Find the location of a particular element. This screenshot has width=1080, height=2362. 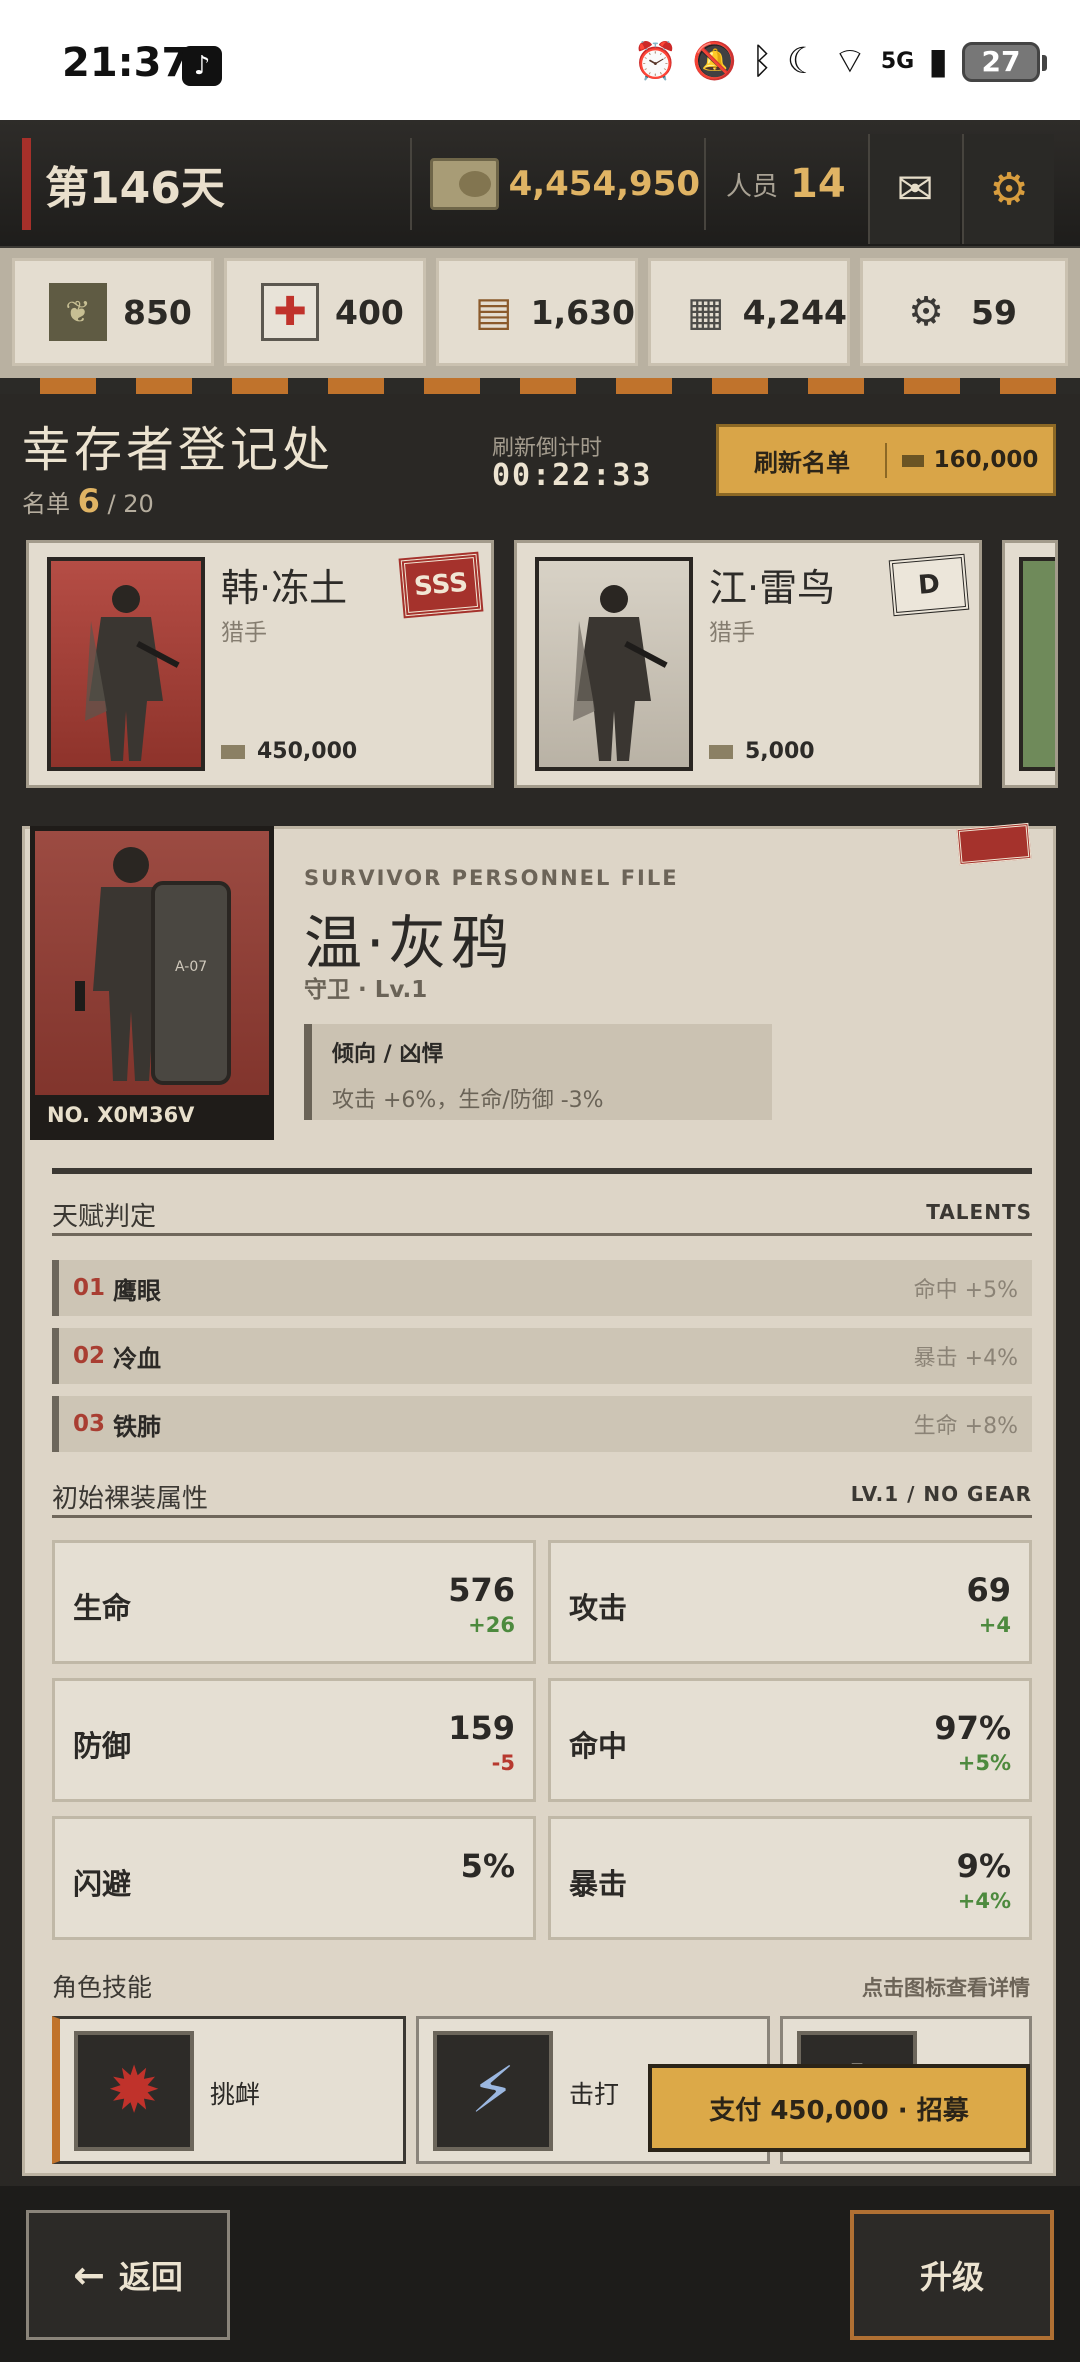

mail-button: ✉ is located at coordinates (914, 189).